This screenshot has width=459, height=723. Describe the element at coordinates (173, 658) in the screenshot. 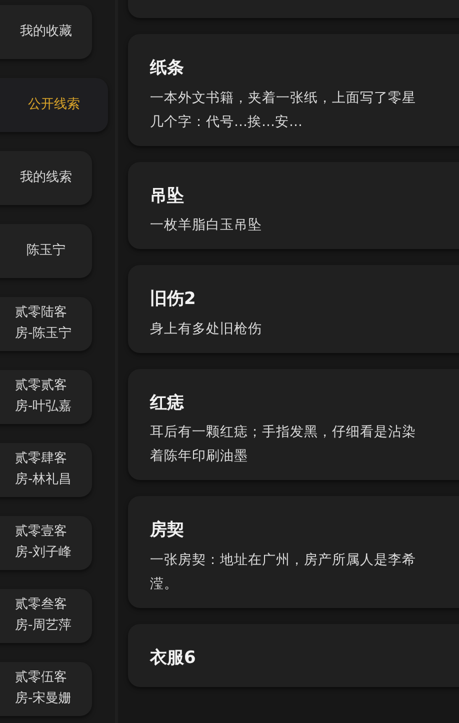

I see `clue-title: 衣服6` at that location.